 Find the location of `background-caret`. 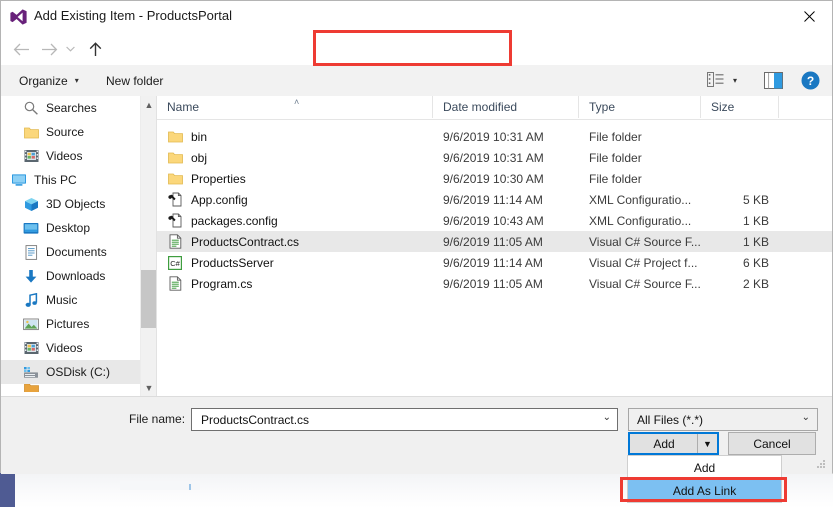

background-caret is located at coordinates (190, 487).